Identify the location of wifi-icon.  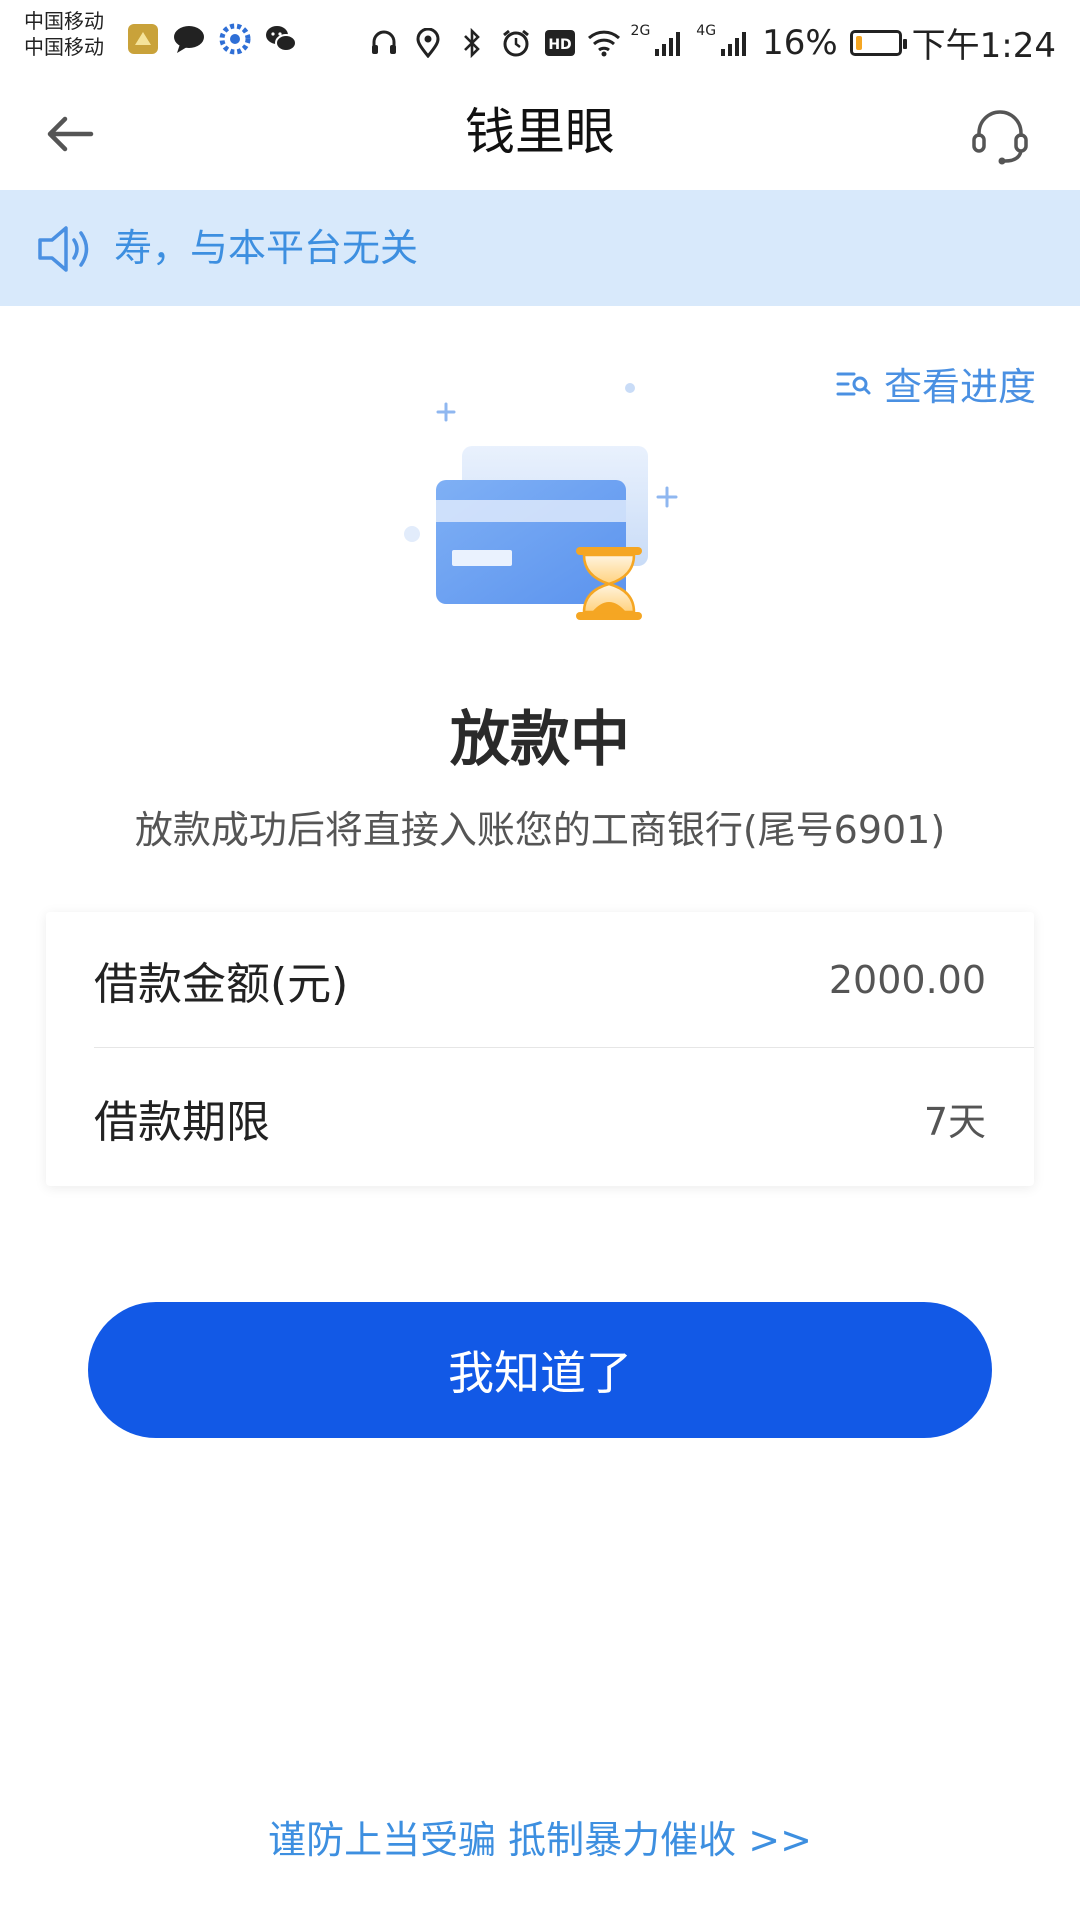
(604, 43).